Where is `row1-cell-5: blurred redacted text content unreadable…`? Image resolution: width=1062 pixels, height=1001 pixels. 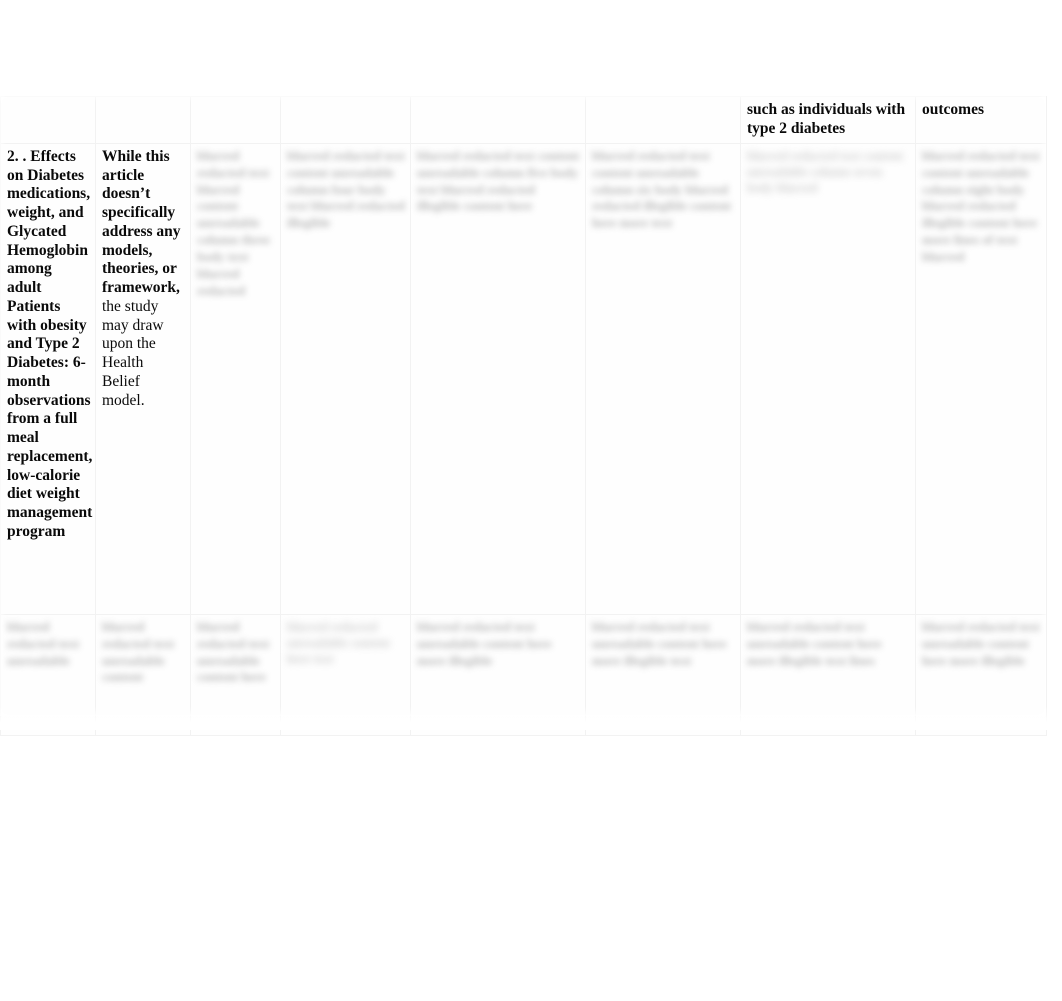 row1-cell-5: blurred redacted text content unreadable… is located at coordinates (498, 378).